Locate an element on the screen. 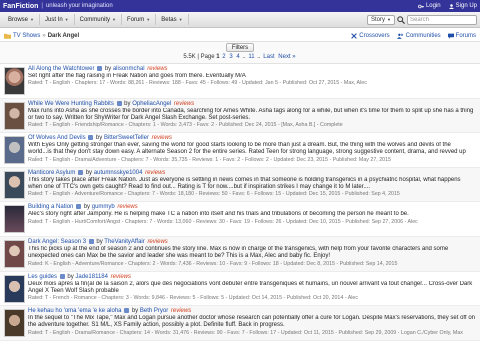  forums-link: Forums is located at coordinates (461, 36).